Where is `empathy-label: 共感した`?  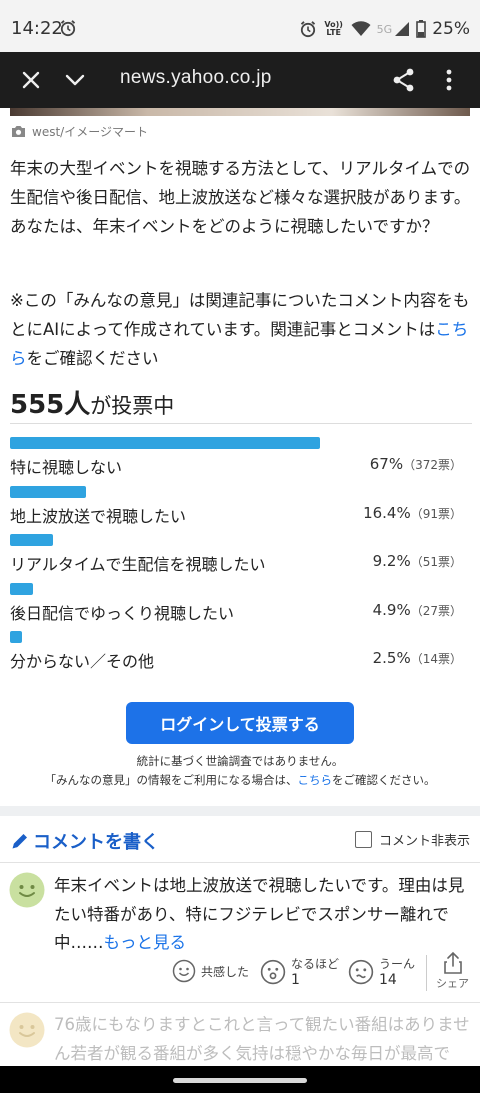
empathy-label: 共感した is located at coordinates (225, 971).